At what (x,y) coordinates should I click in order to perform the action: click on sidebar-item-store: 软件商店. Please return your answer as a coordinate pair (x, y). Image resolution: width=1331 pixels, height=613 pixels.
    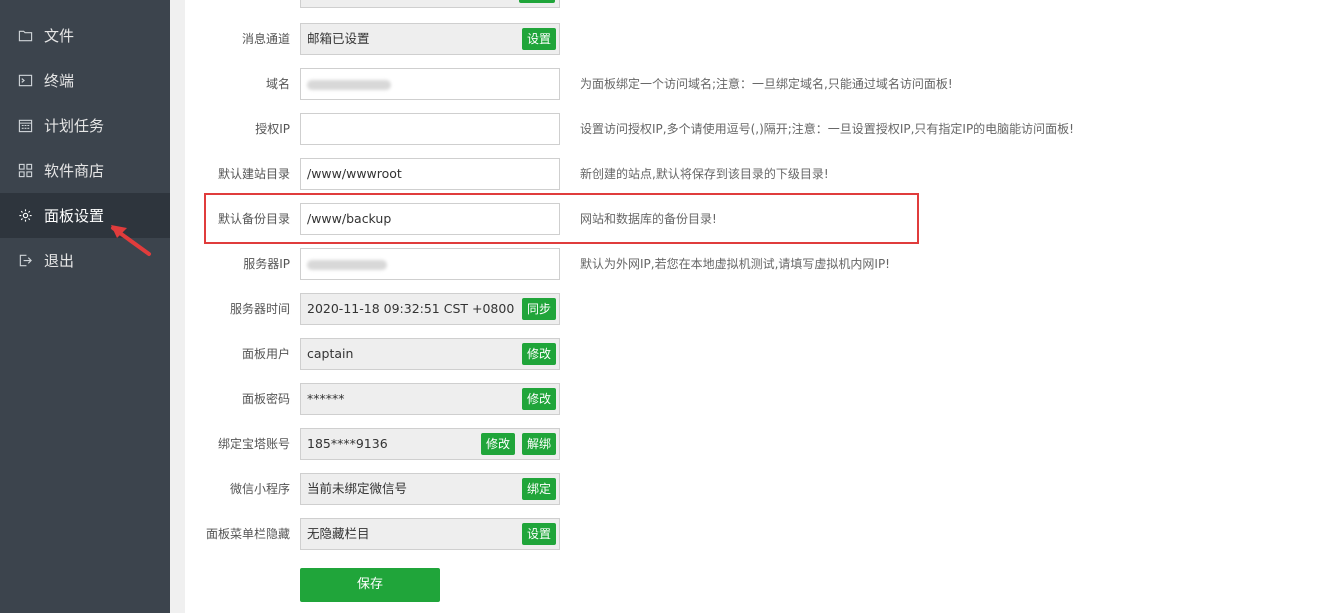
    Looking at the image, I should click on (85, 170).